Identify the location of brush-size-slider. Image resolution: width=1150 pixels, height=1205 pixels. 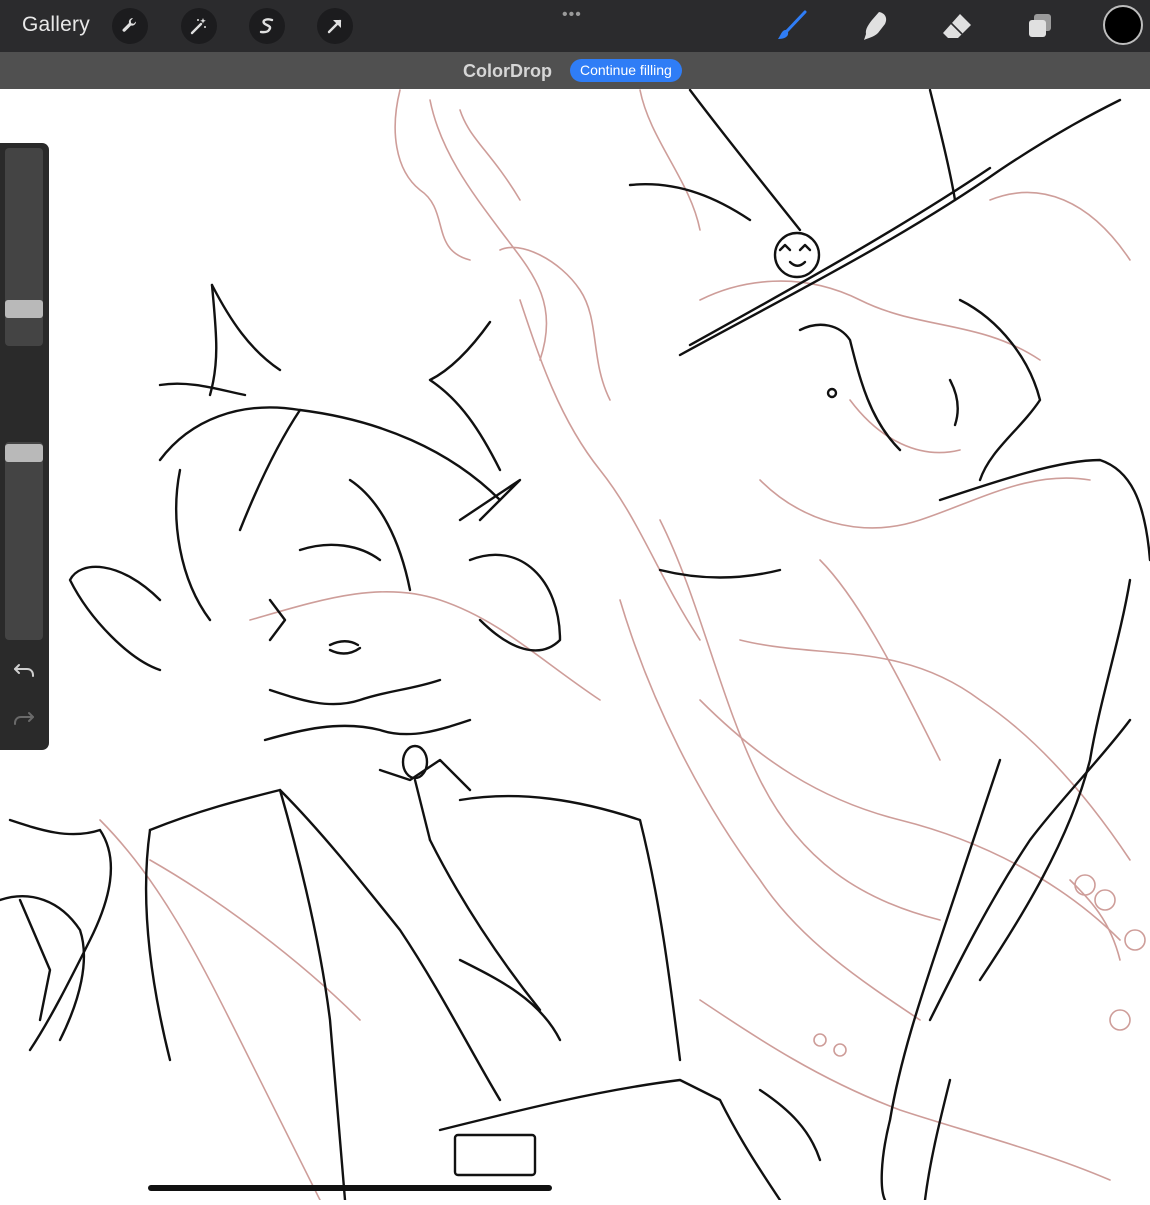
(24, 247).